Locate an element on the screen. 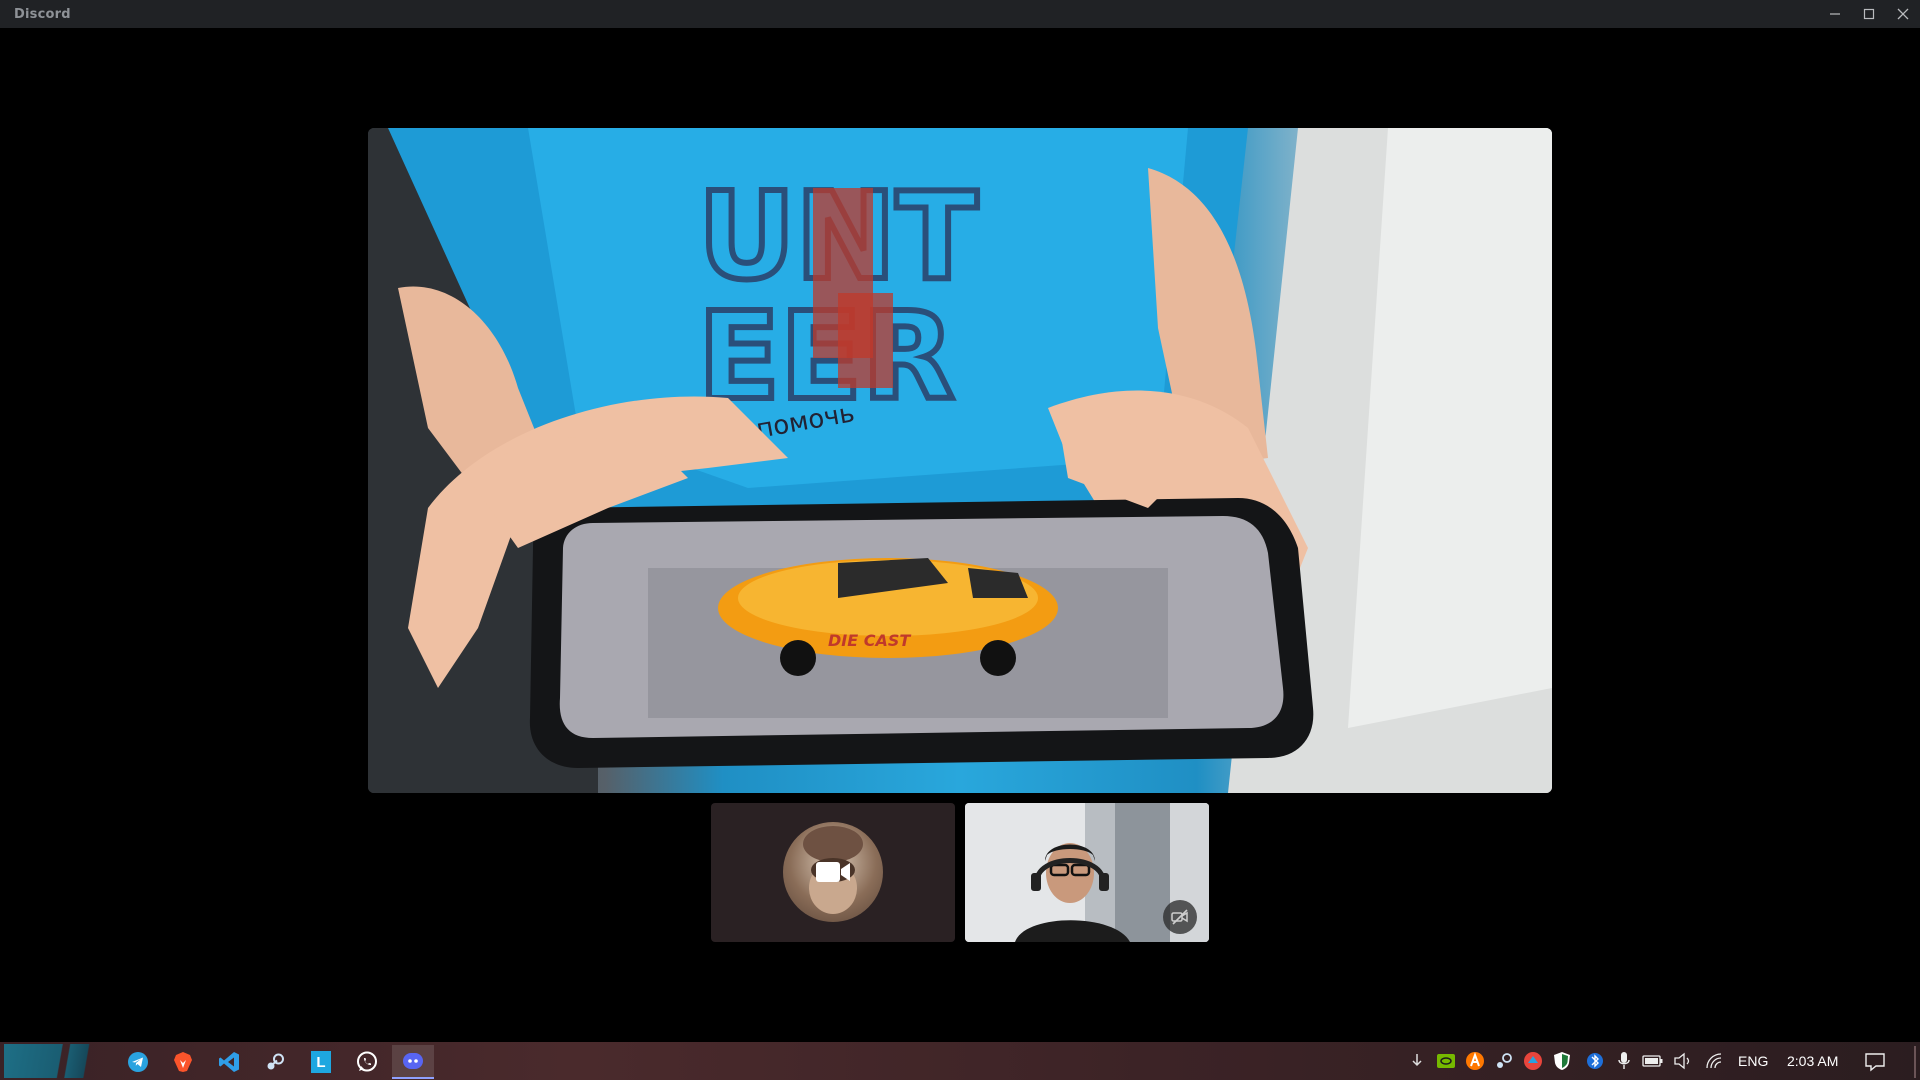  taskbar-brave is located at coordinates (183, 1062).